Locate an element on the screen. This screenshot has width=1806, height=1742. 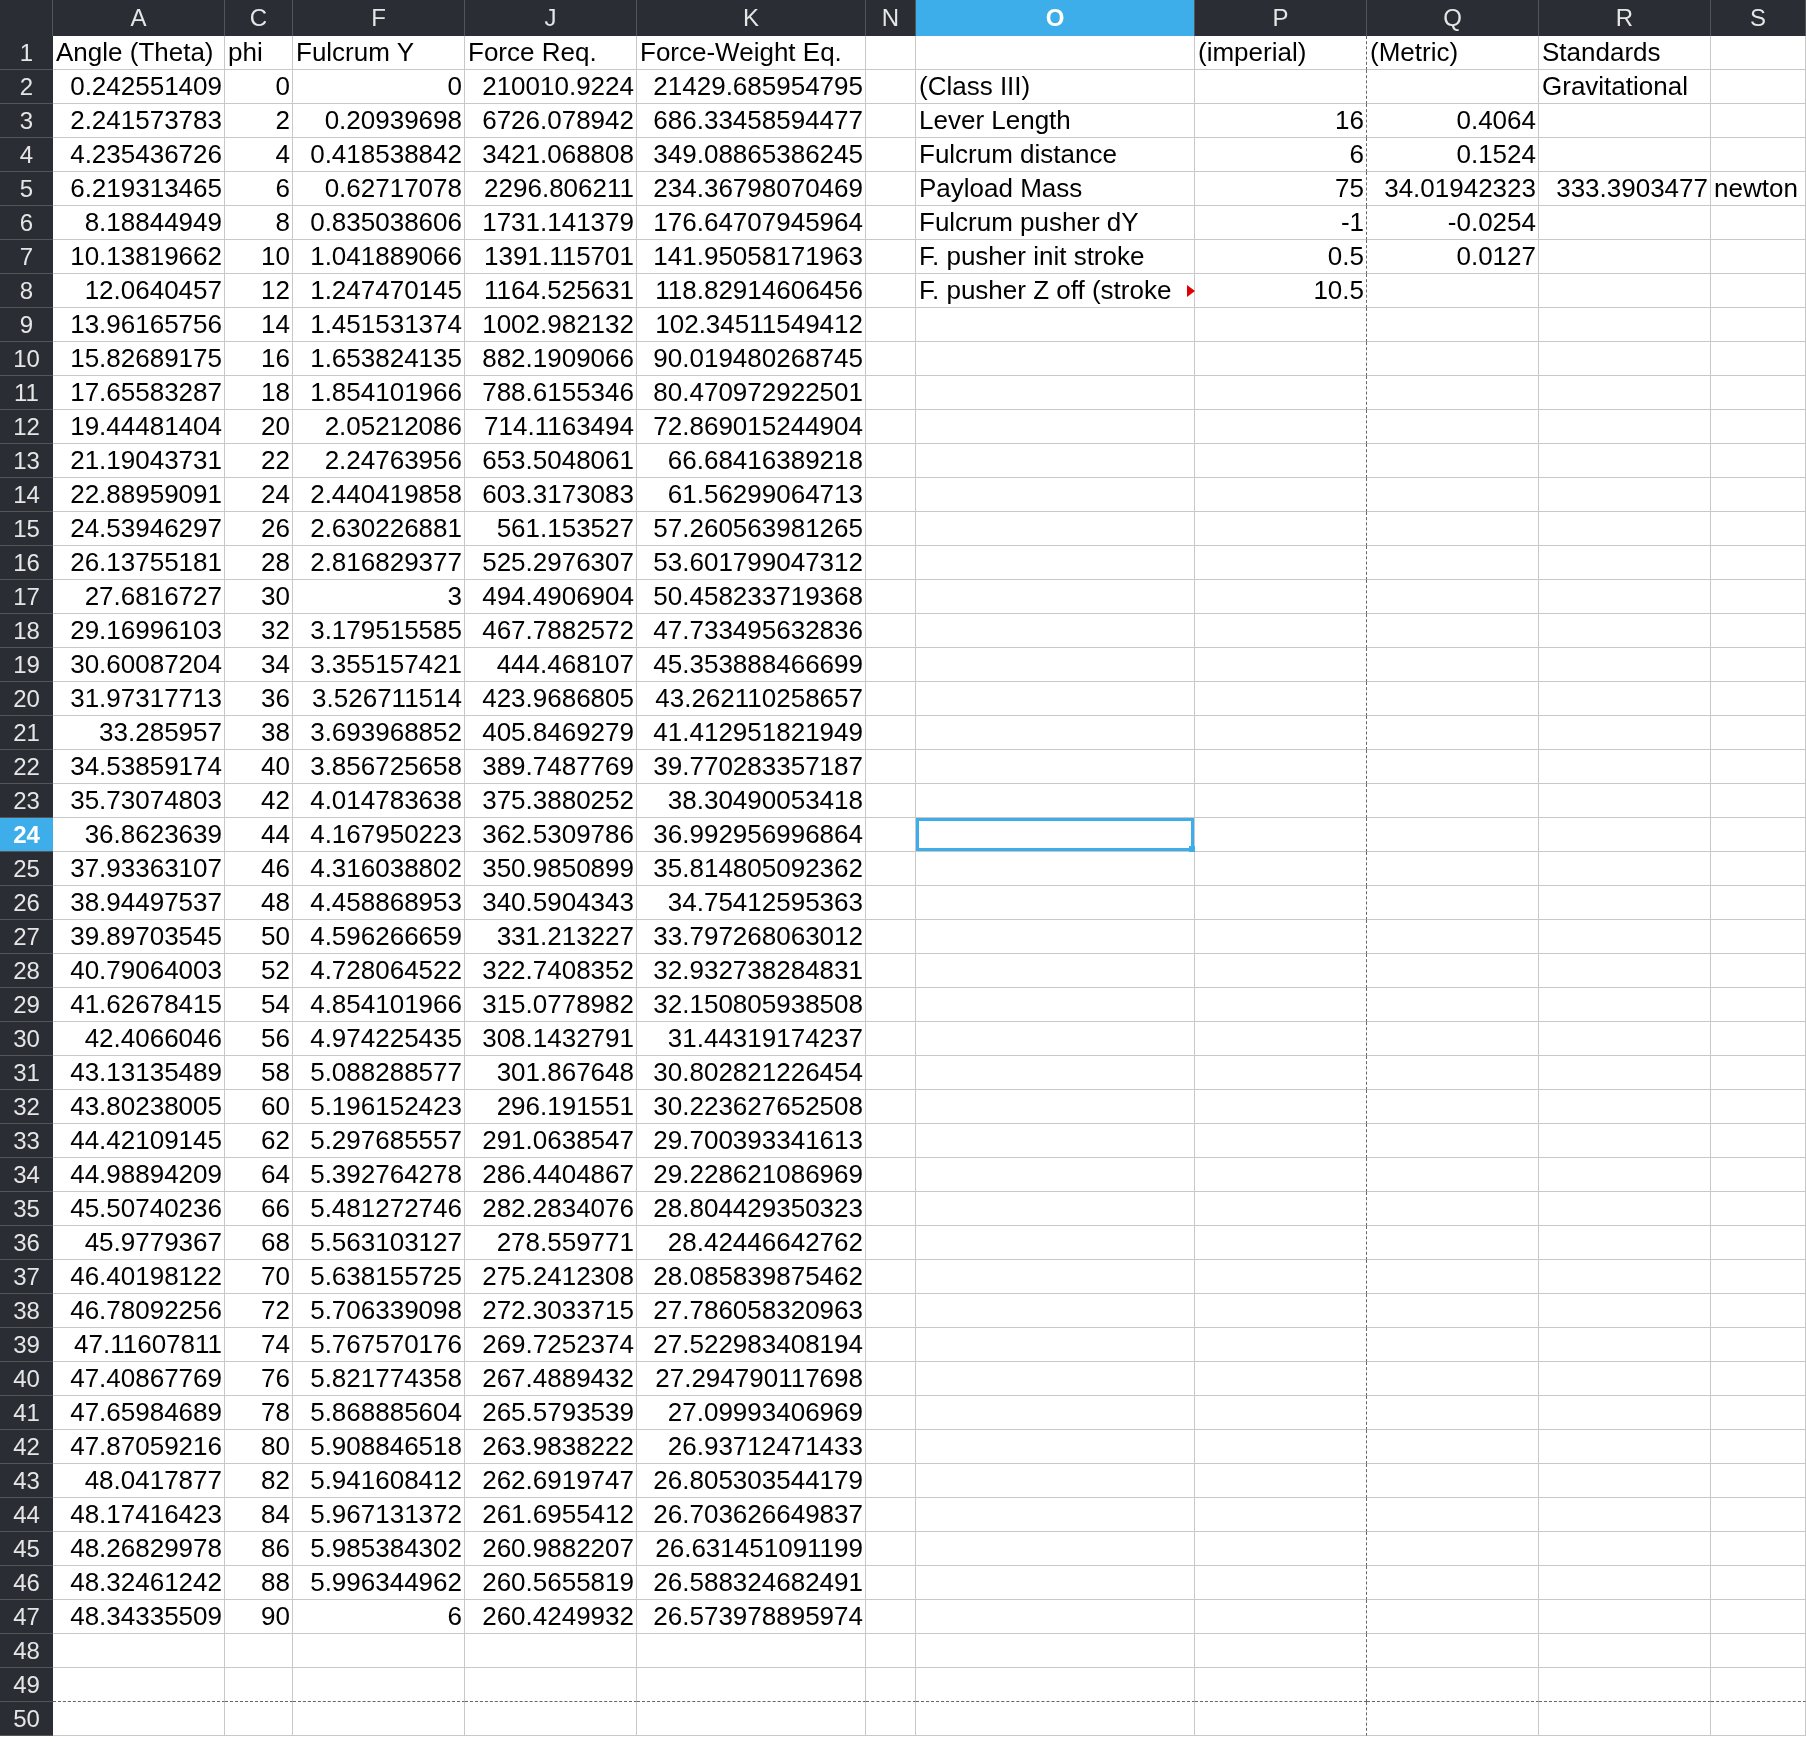
table-cell: 0.835038606 is located at coordinates (379, 223).